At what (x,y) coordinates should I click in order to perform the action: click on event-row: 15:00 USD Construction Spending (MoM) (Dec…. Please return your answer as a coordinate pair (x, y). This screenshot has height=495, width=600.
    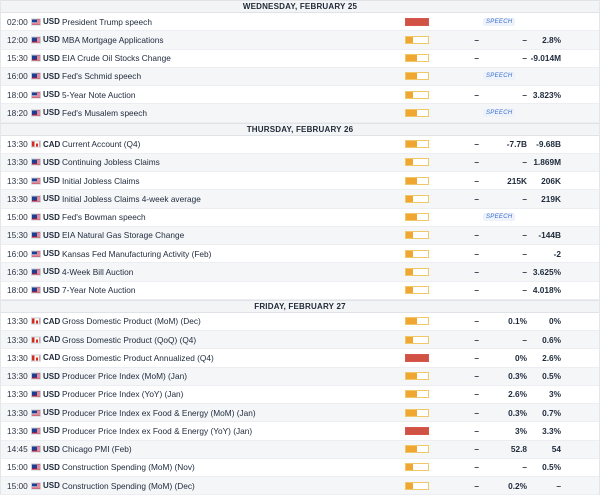
    Looking at the image, I should click on (300, 486).